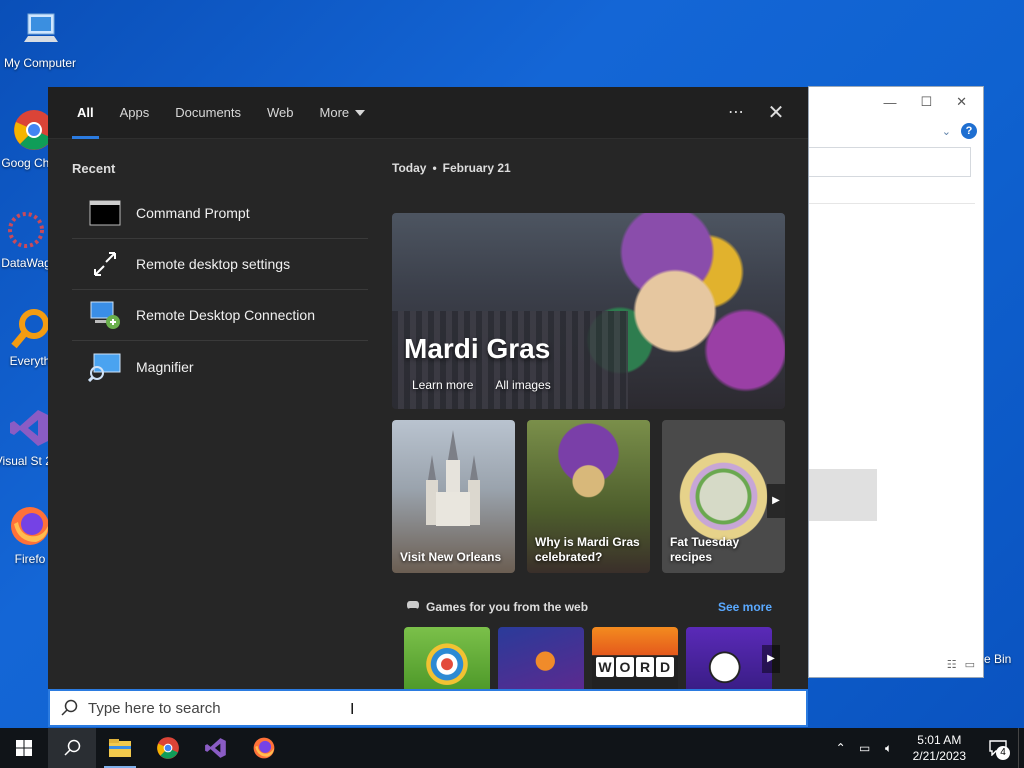 The image size is (1024, 768). What do you see at coordinates (40, 30) in the screenshot?
I see `computer-icon` at bounding box center [40, 30].